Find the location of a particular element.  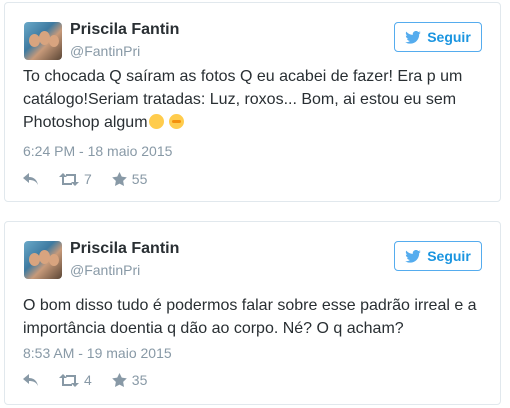

tweet-actions: 7 55 is located at coordinates (95, 179).